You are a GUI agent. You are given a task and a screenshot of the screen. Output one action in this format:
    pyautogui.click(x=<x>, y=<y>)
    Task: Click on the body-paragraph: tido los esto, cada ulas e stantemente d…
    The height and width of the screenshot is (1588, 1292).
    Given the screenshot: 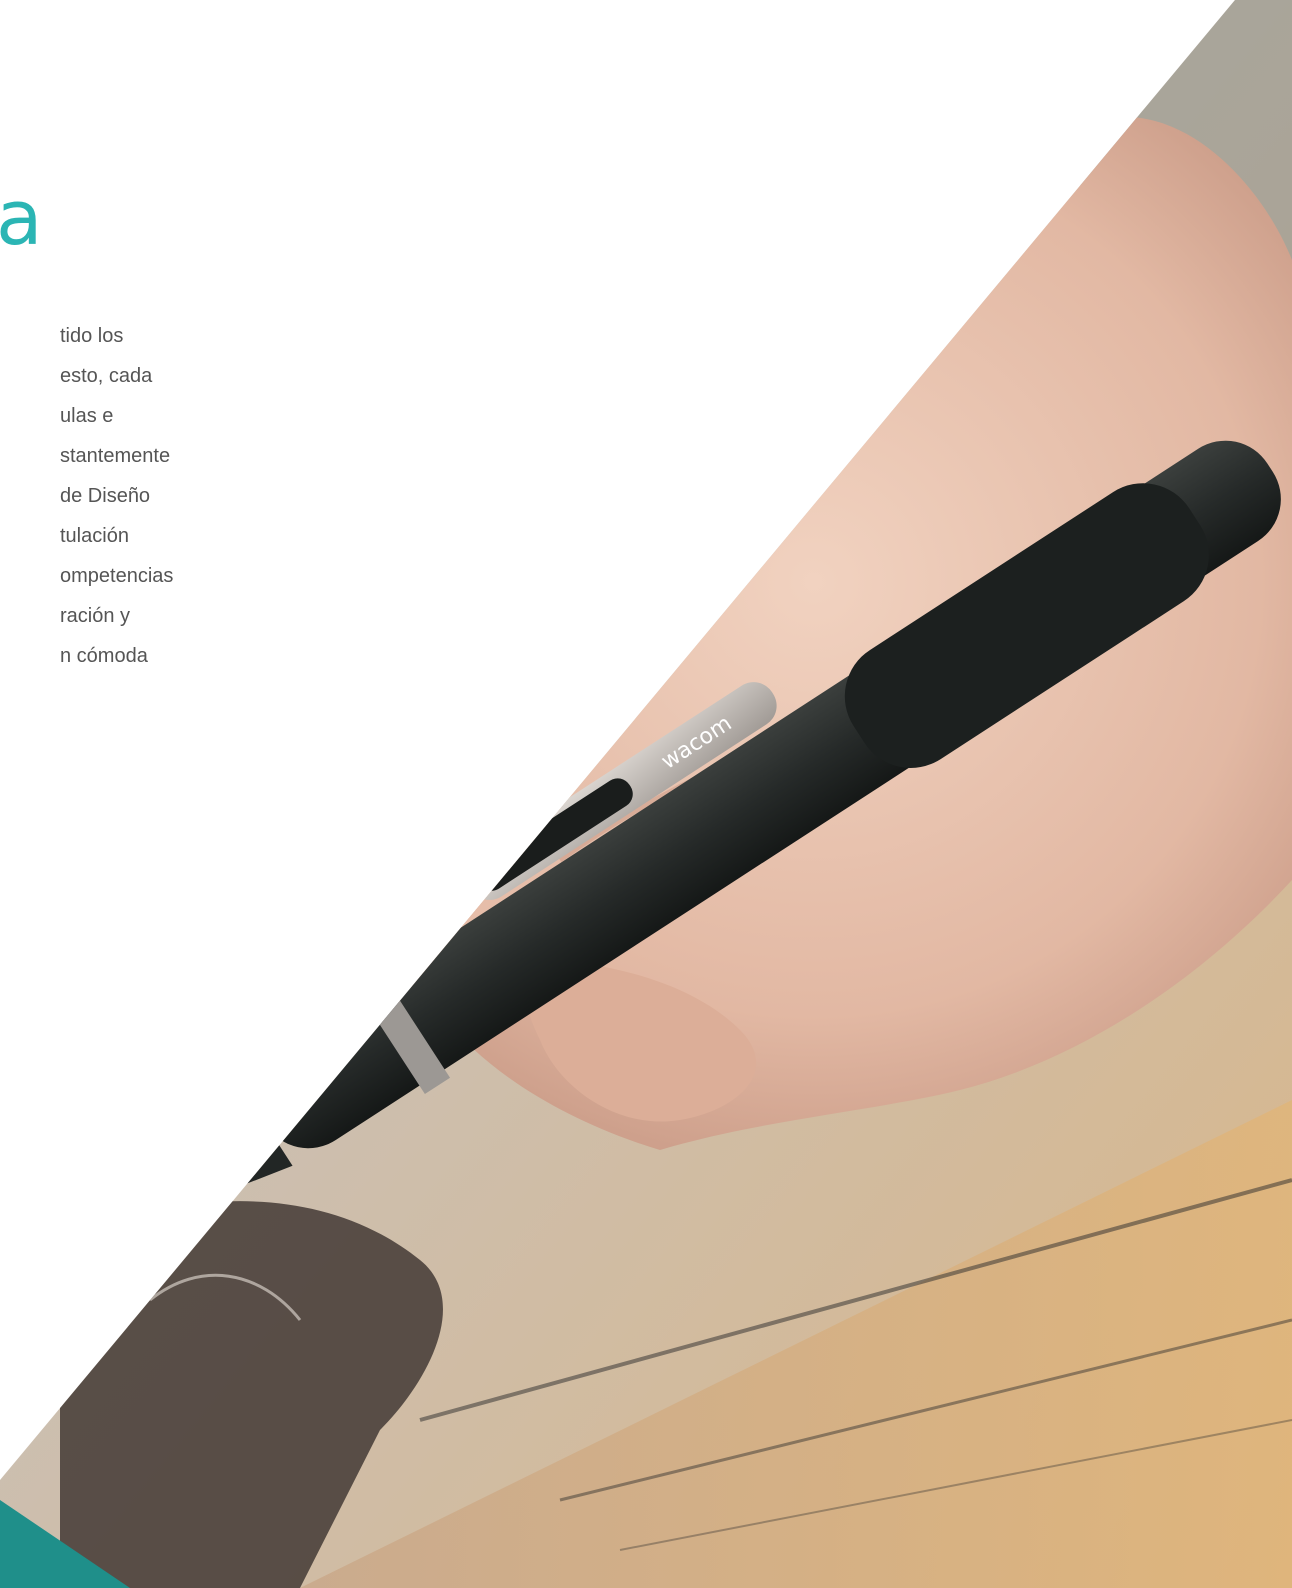 What is the action you would take?
    pyautogui.click(x=117, y=496)
    